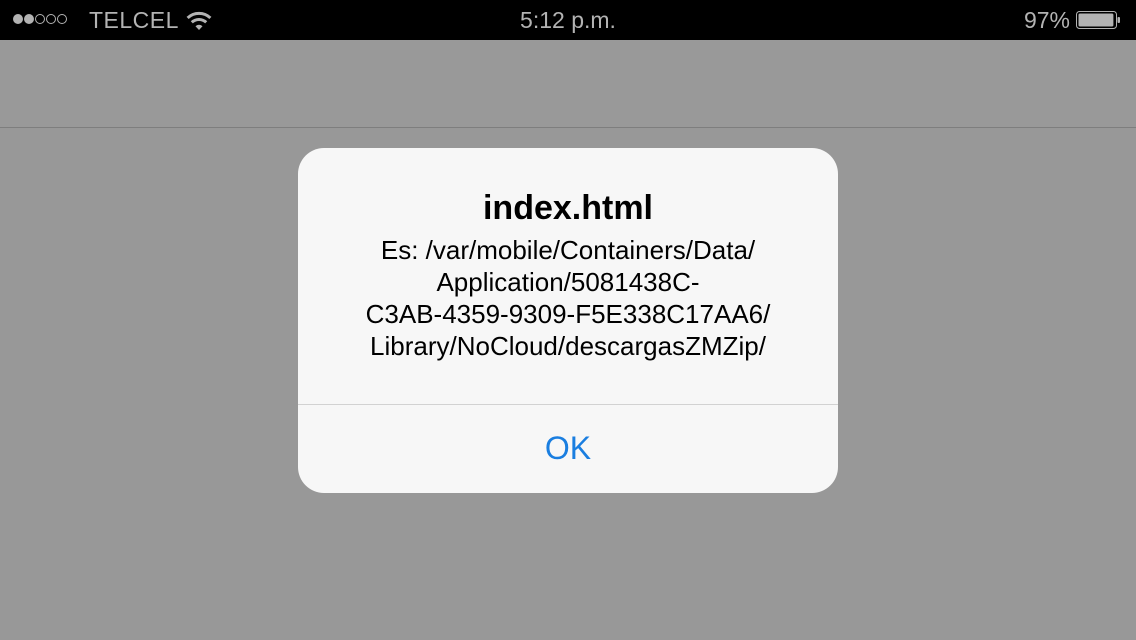 Image resolution: width=1136 pixels, height=640 pixels. I want to click on alert-message-line: Es: /var/mobile/Containers/Data/, so click(568, 250).